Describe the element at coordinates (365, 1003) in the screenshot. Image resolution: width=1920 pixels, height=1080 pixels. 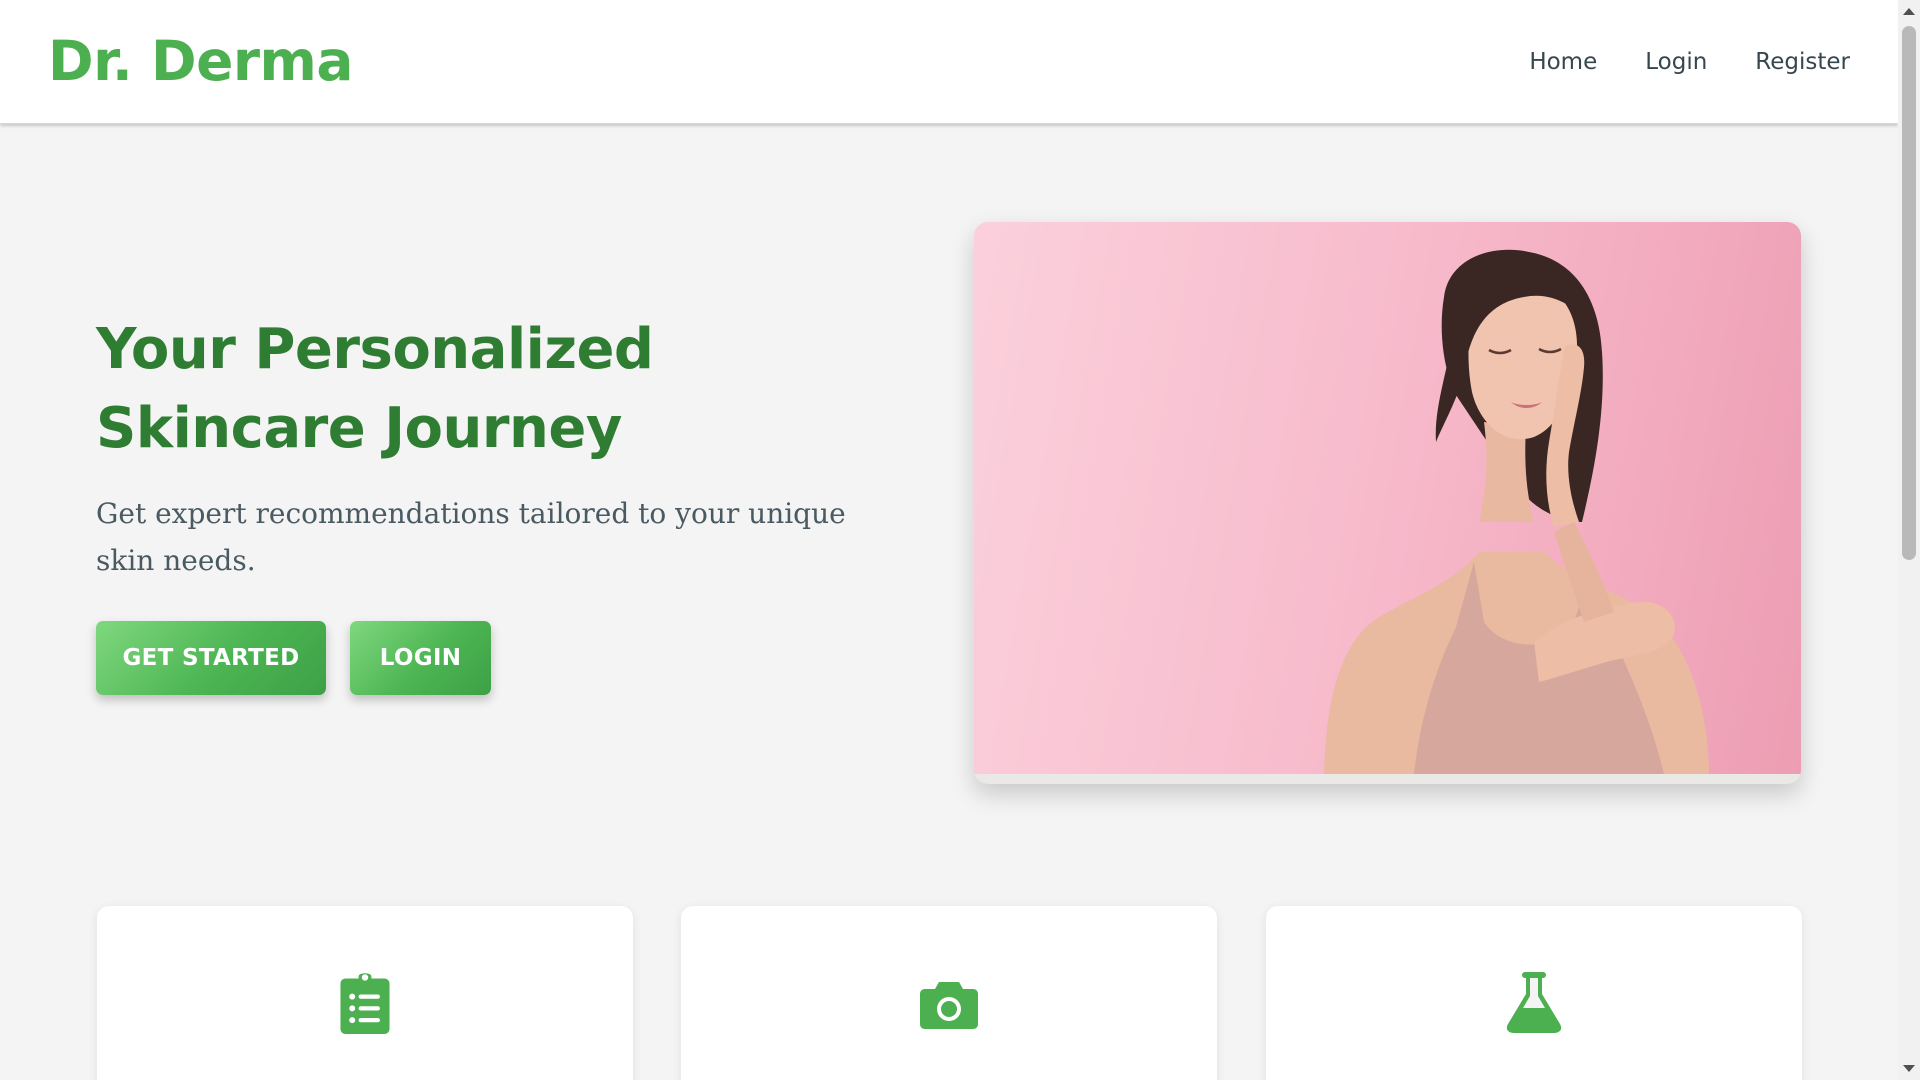
I see `clipboard-list-icon` at that location.